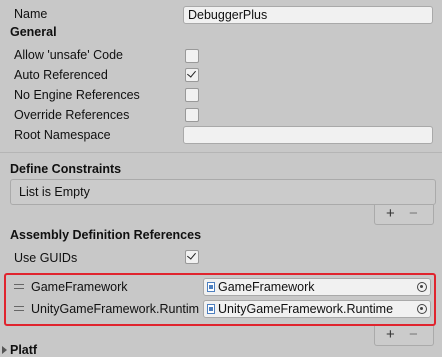 The width and height of the screenshot is (442, 357). I want to click on foldout-arrow-icon, so click(5, 350).